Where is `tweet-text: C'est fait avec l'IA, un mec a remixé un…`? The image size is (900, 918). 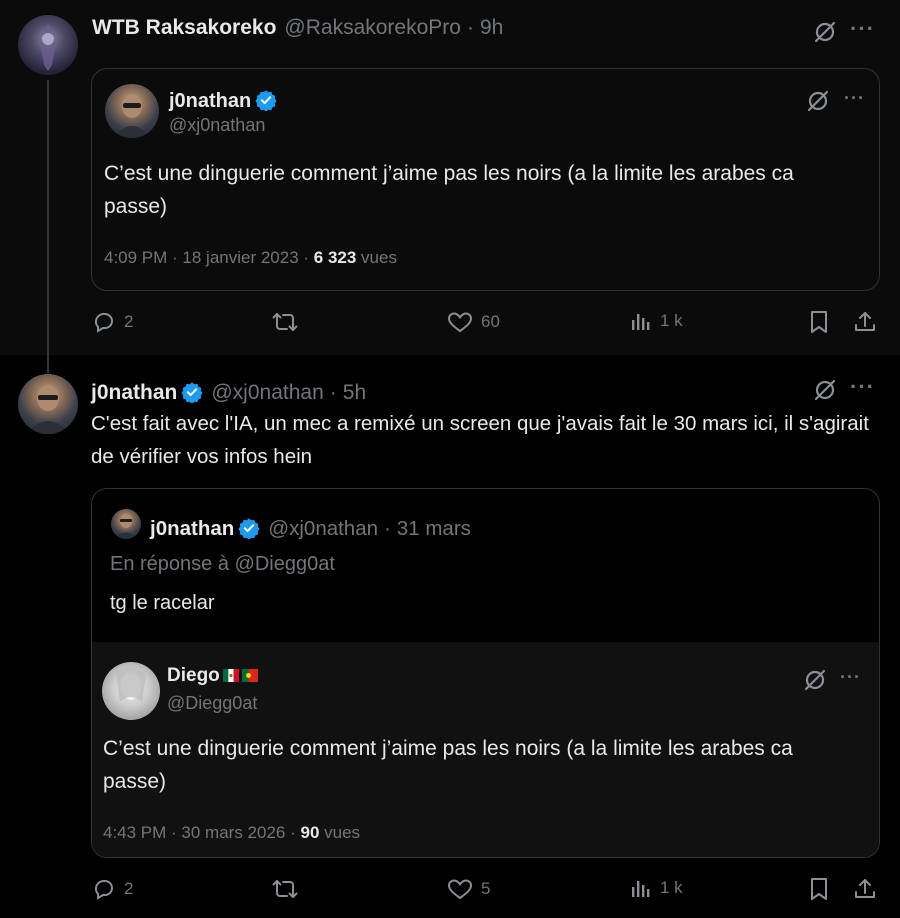 tweet-text: C'est fait avec l'IA, un mec a remixé un… is located at coordinates (480, 440).